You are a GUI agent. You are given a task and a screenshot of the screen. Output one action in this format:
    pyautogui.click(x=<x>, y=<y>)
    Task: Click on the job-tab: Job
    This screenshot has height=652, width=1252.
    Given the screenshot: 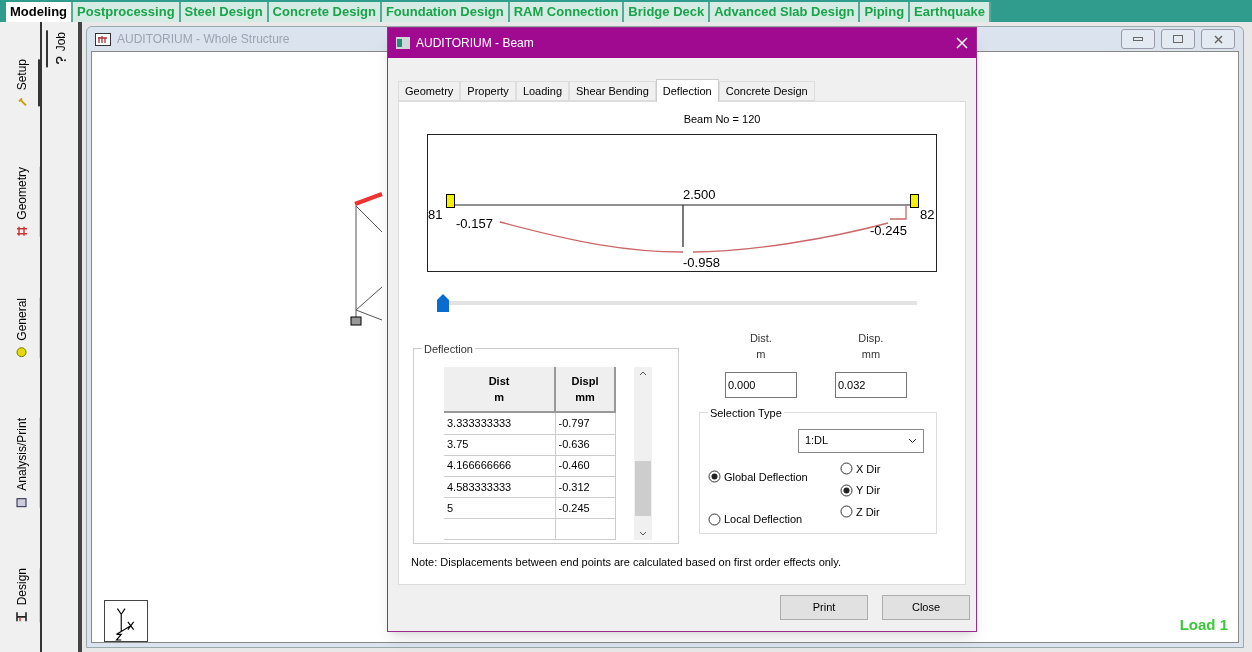 What is the action you would take?
    pyautogui.click(x=60, y=49)
    